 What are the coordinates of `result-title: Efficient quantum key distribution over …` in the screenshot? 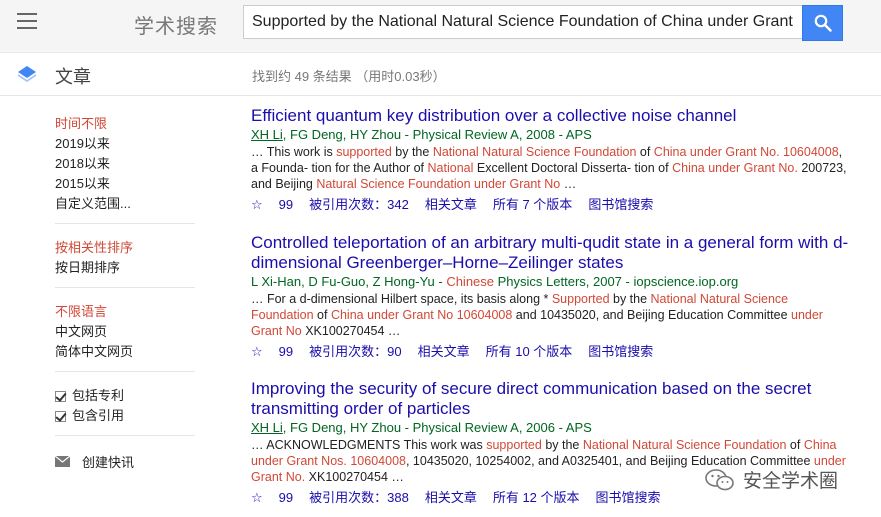 It's located at (551, 116).